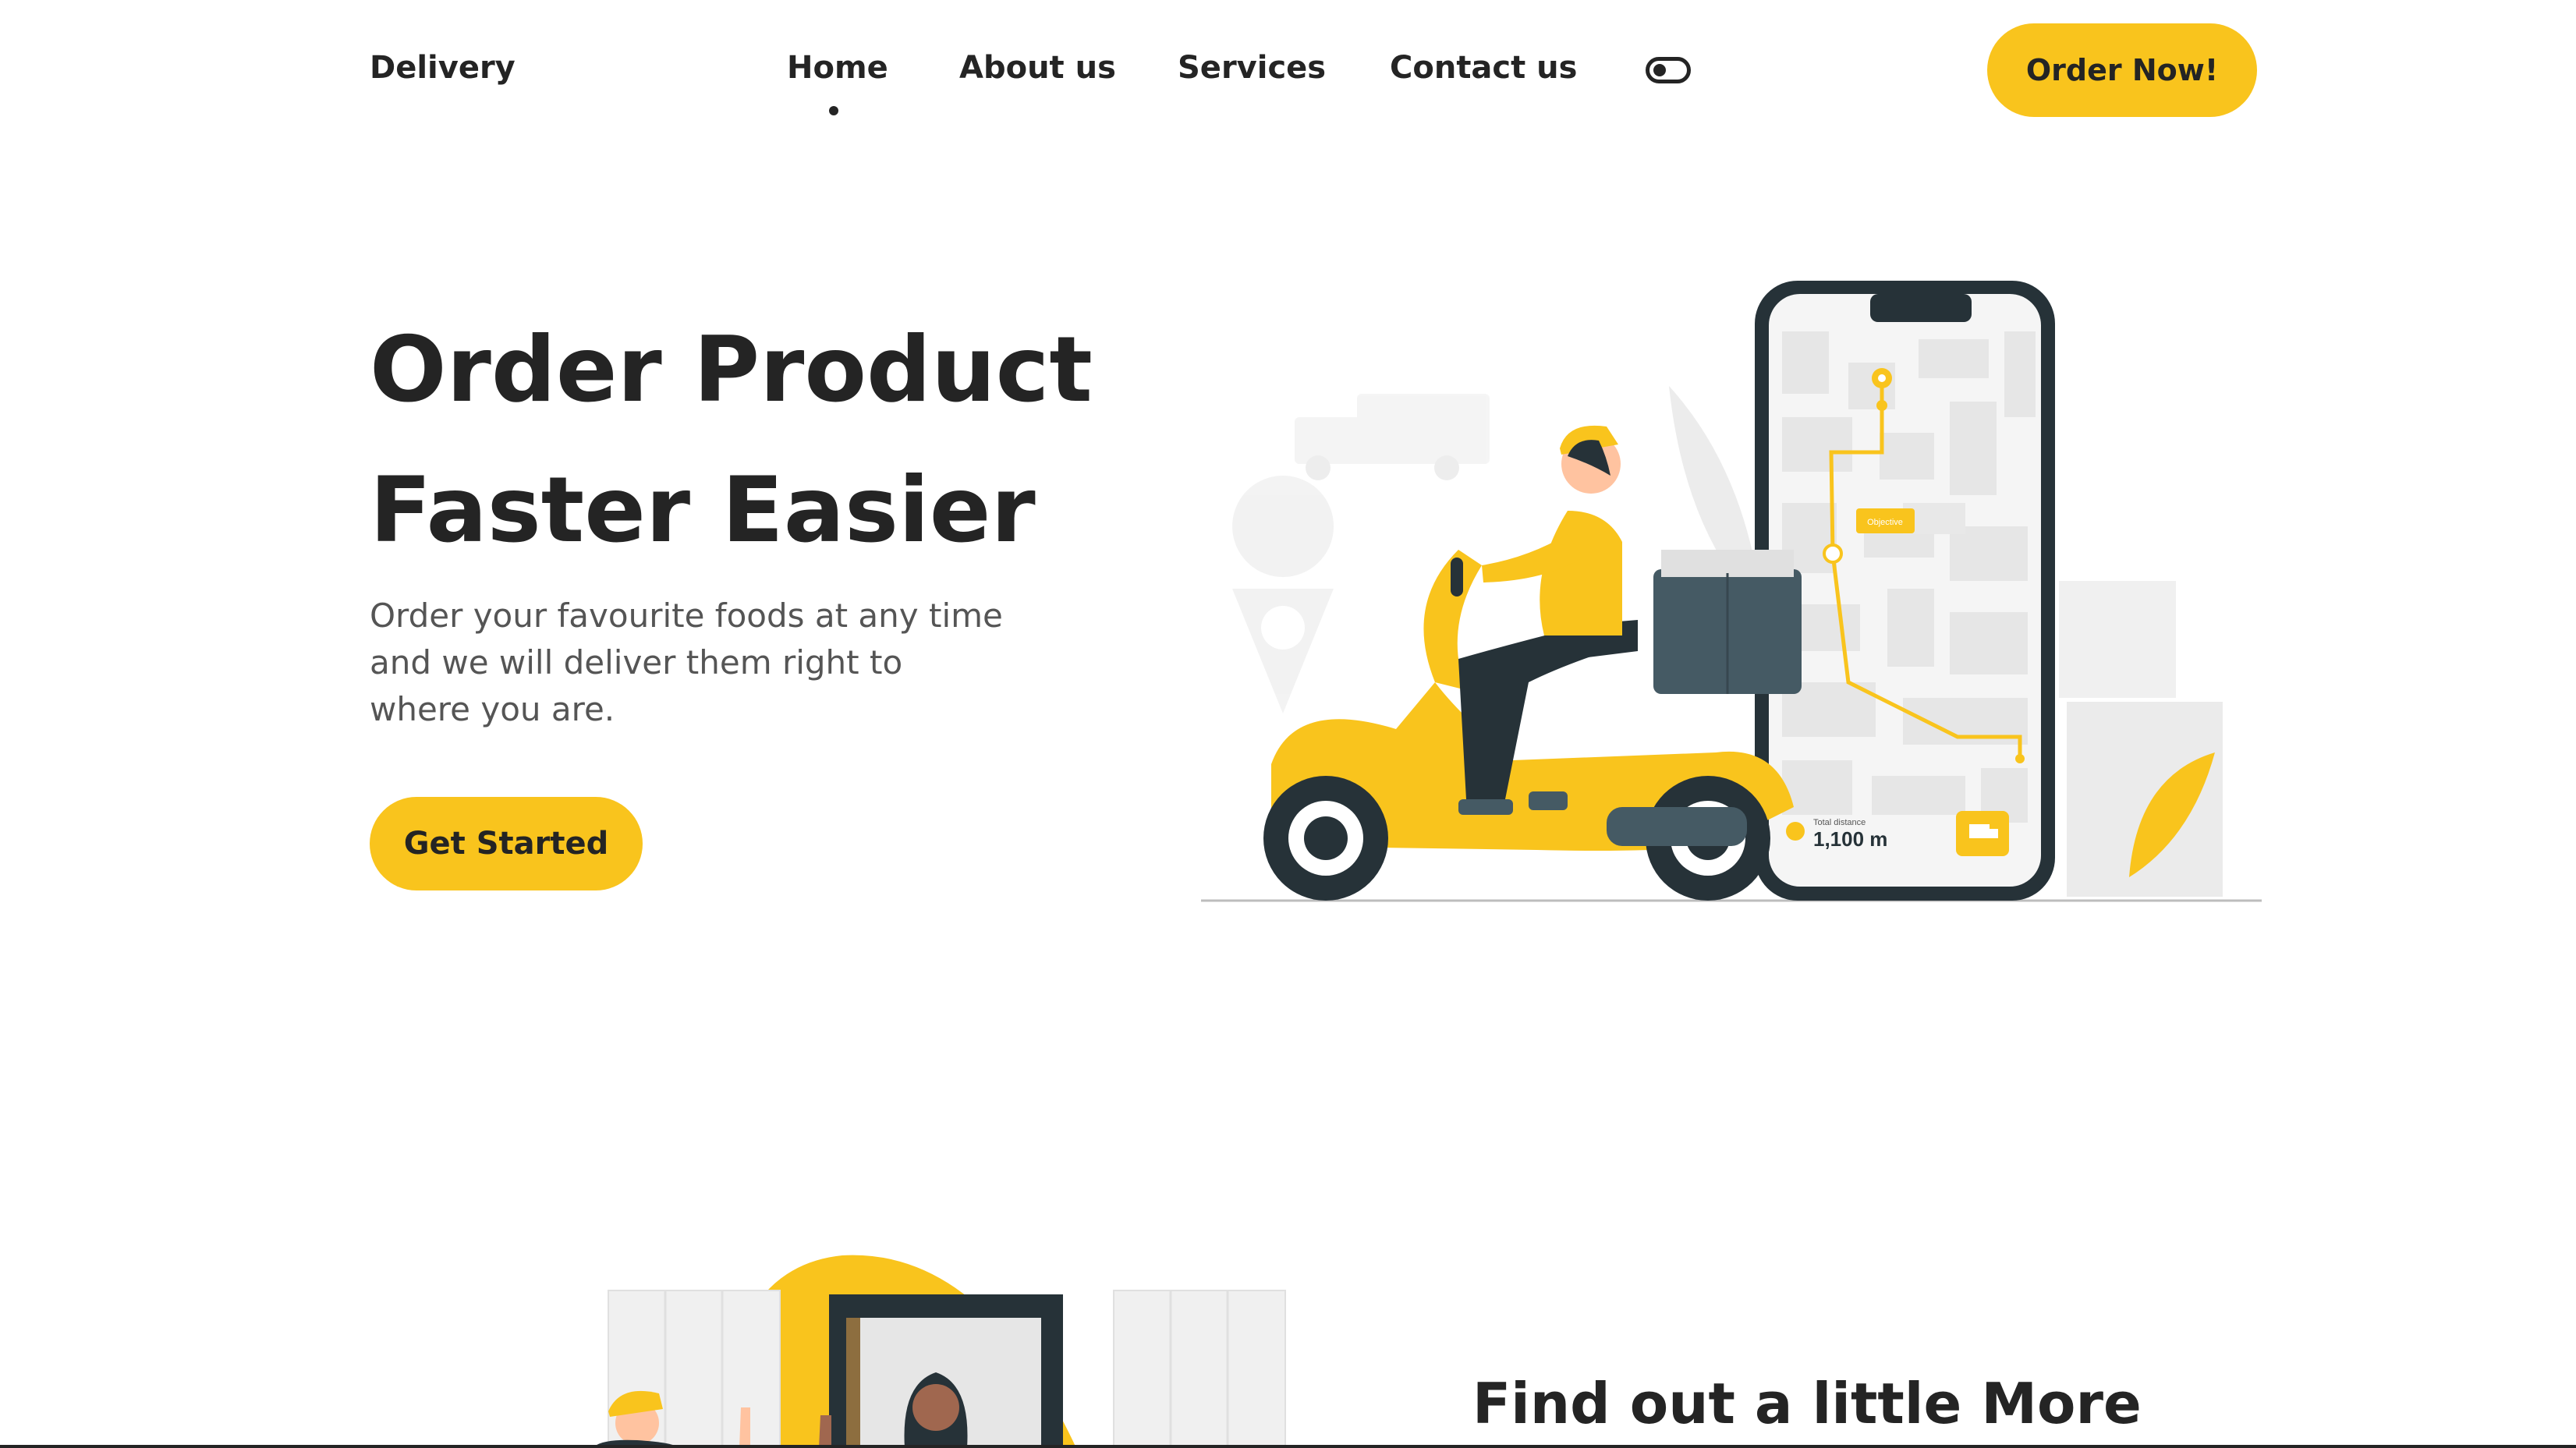 This screenshot has height=1448, width=2576. Describe the element at coordinates (1669, 70) in the screenshot. I see `theme-toggle-icon` at that location.